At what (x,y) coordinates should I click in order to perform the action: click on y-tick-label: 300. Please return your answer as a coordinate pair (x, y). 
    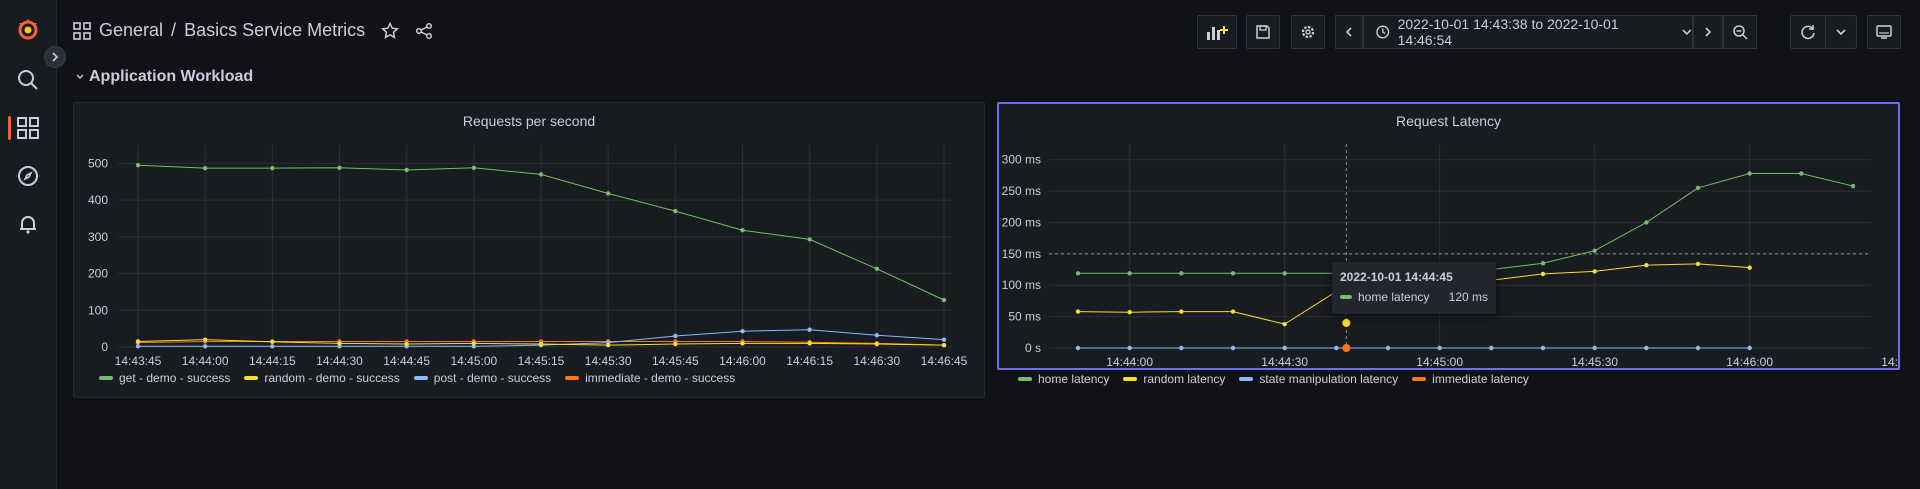
    Looking at the image, I should click on (98, 237).